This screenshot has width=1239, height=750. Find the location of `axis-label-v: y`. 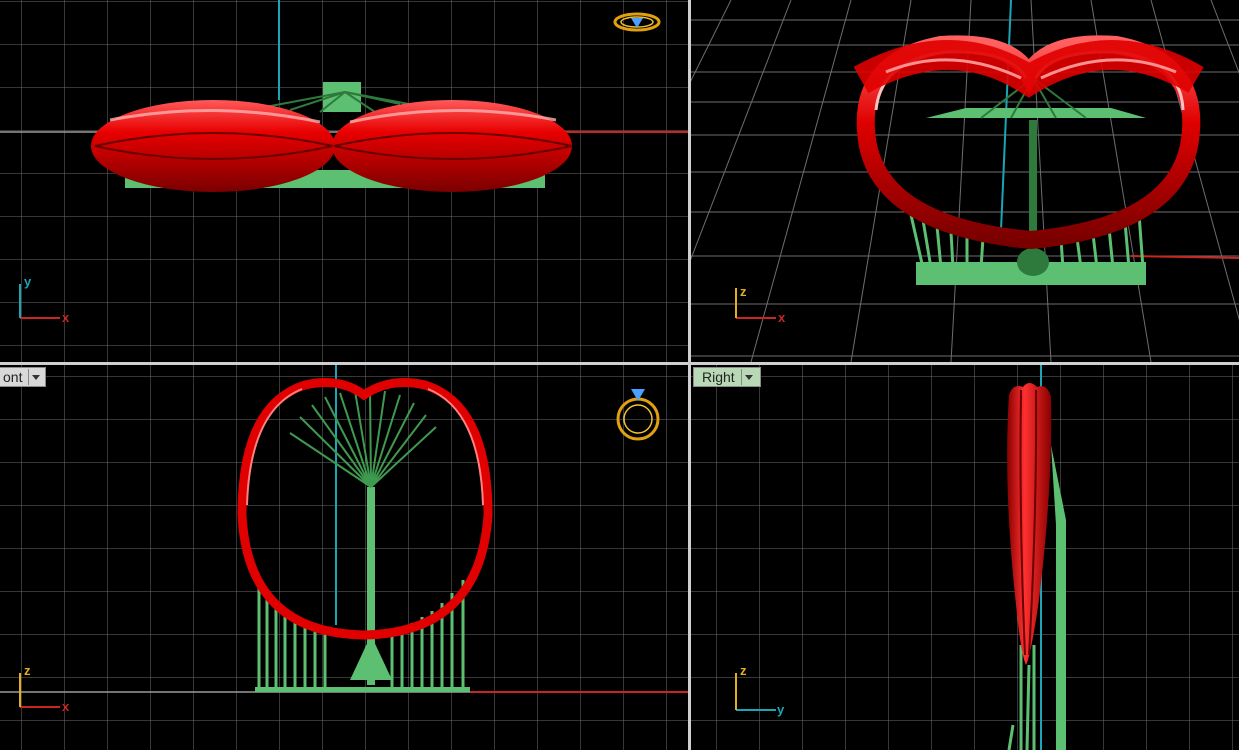

axis-label-v: y is located at coordinates (28, 281).